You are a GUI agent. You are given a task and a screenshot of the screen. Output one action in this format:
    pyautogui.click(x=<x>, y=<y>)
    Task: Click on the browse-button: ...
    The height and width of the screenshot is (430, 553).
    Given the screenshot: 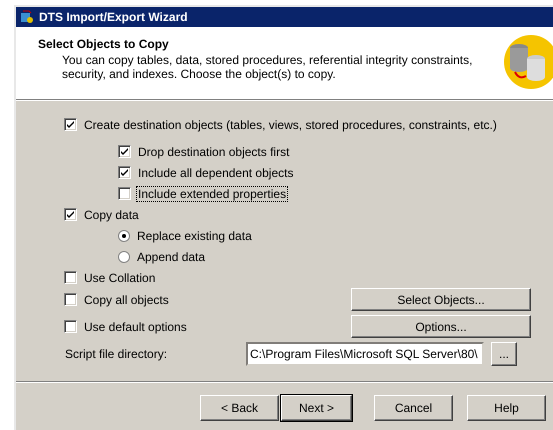 What is the action you would take?
    pyautogui.click(x=504, y=354)
    